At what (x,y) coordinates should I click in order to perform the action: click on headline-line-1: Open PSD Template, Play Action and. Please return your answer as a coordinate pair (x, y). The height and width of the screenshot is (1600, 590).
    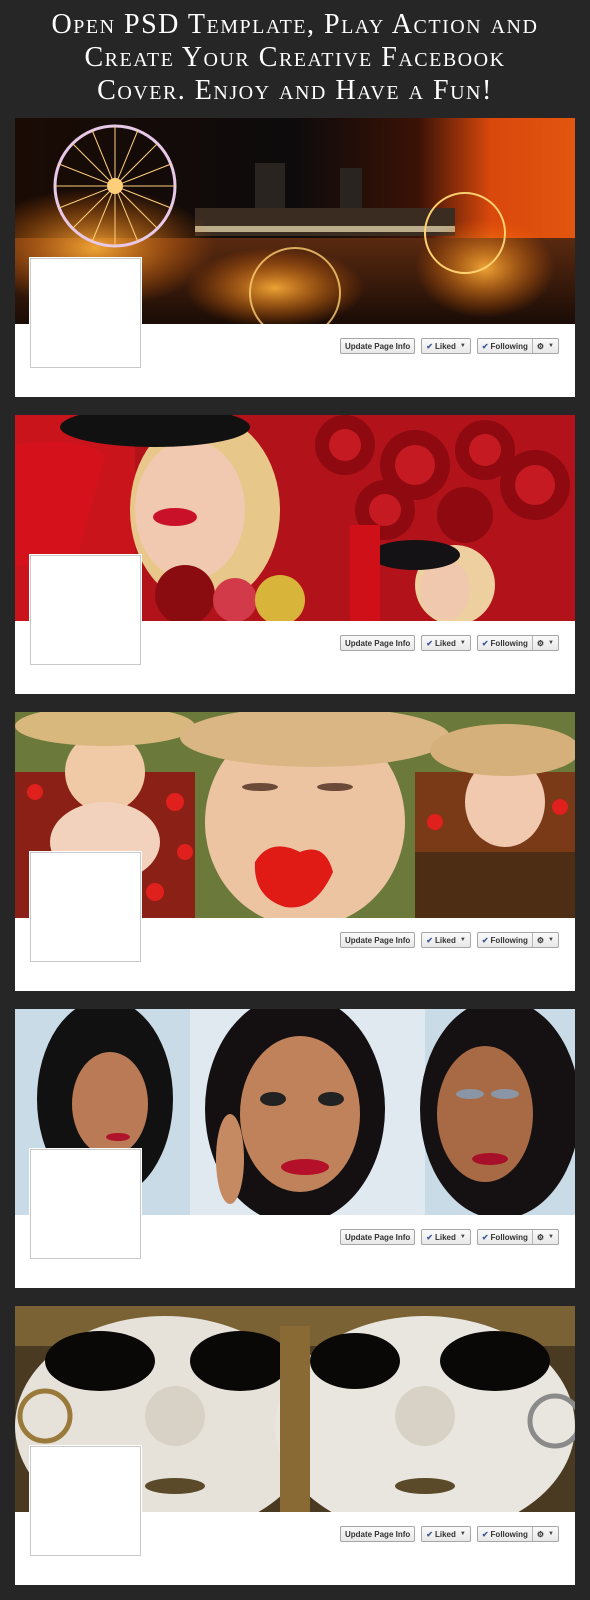
    Looking at the image, I should click on (295, 24).